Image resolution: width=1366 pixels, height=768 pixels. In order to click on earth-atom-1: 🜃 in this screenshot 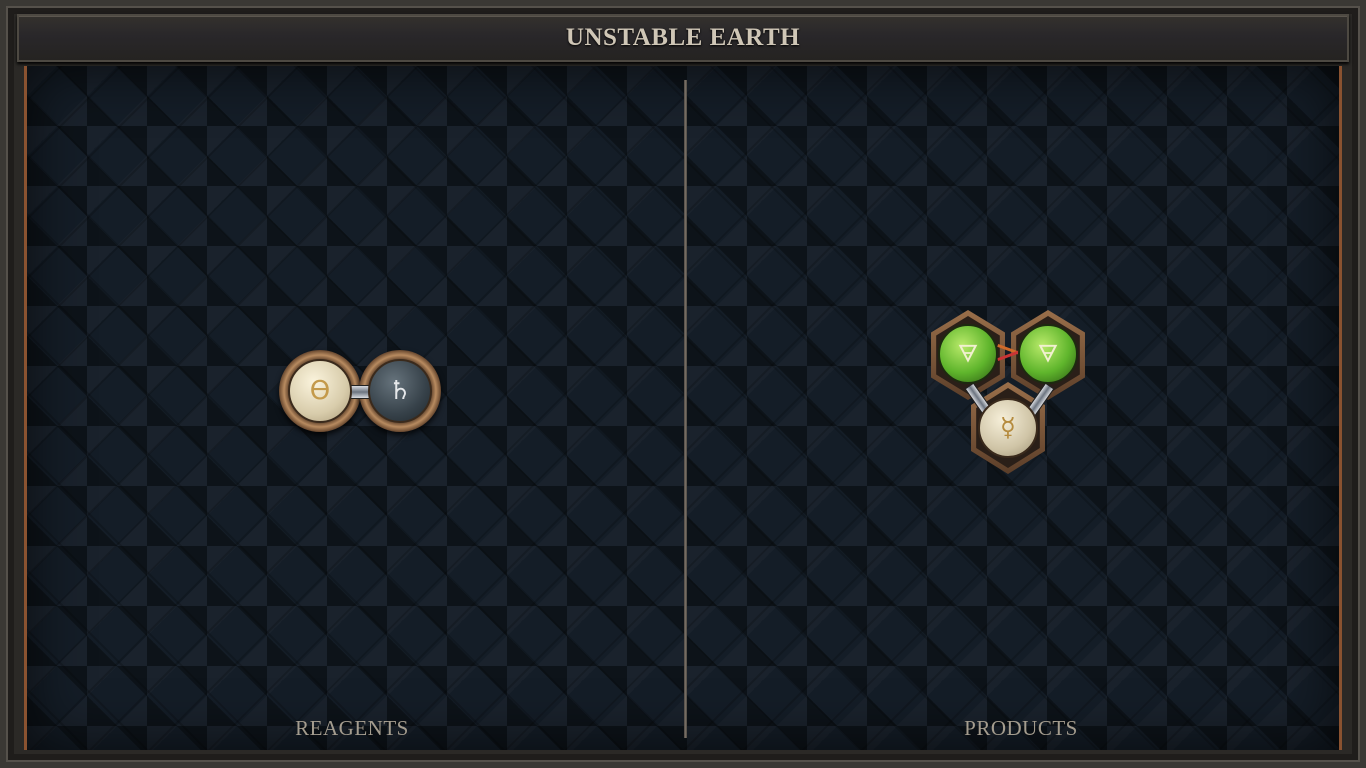, I will do `click(968, 354)`.